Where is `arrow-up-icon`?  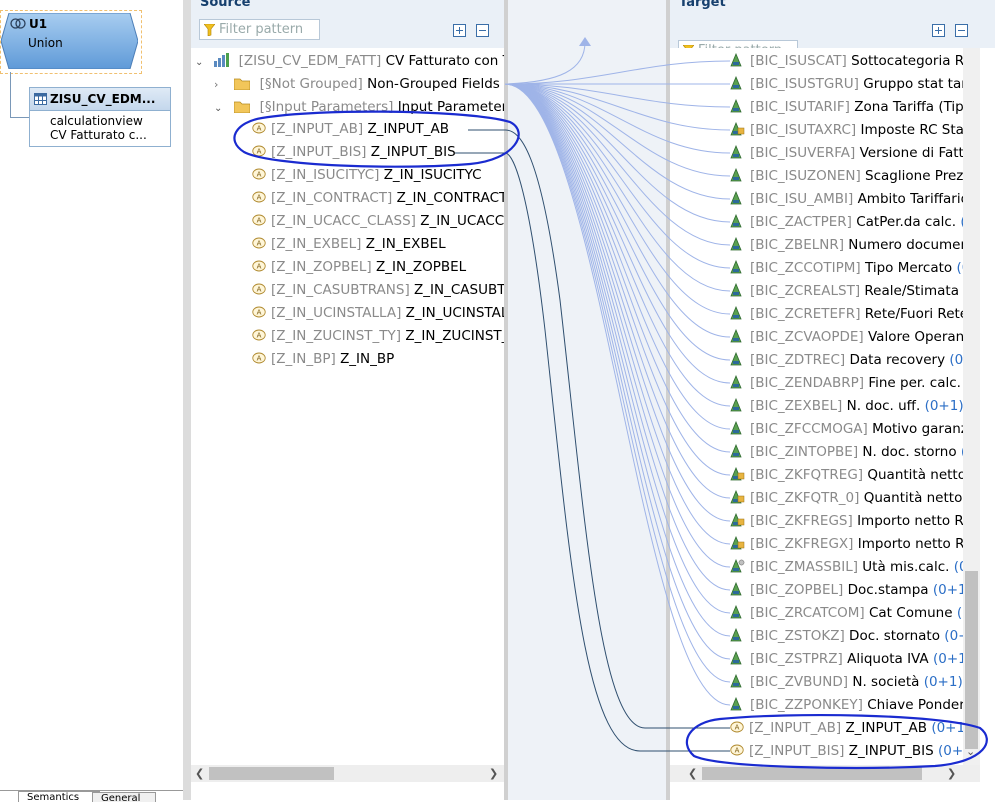 arrow-up-icon is located at coordinates (585, 41).